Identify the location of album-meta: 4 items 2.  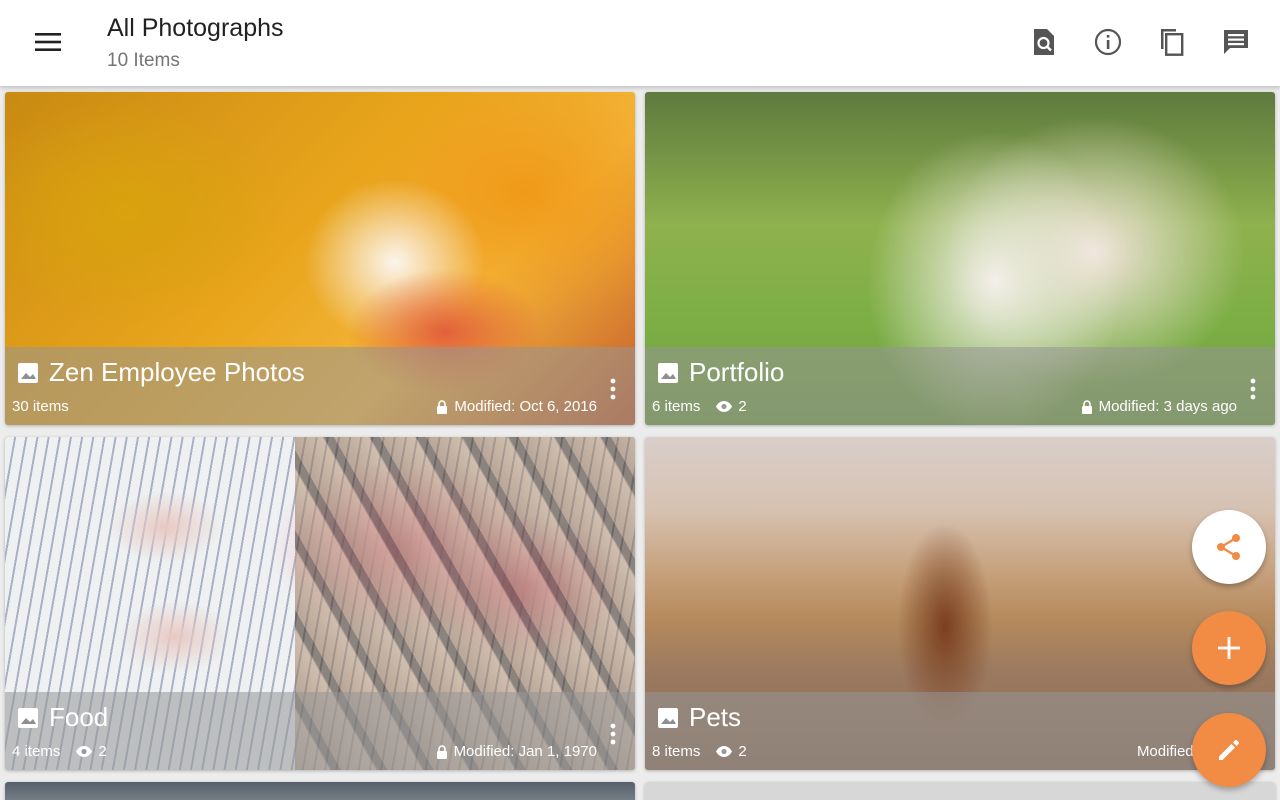
(59, 751).